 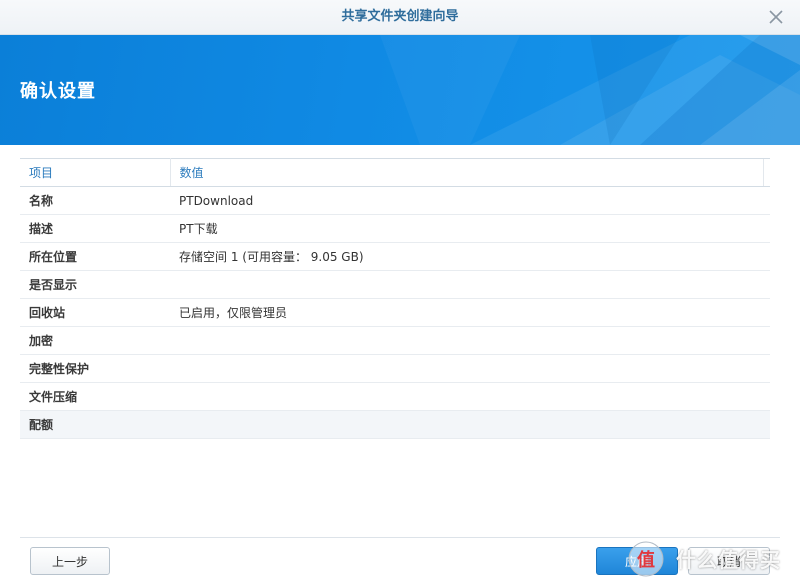 What do you see at coordinates (70, 561) in the screenshot?
I see `previous-button: 上一步` at bounding box center [70, 561].